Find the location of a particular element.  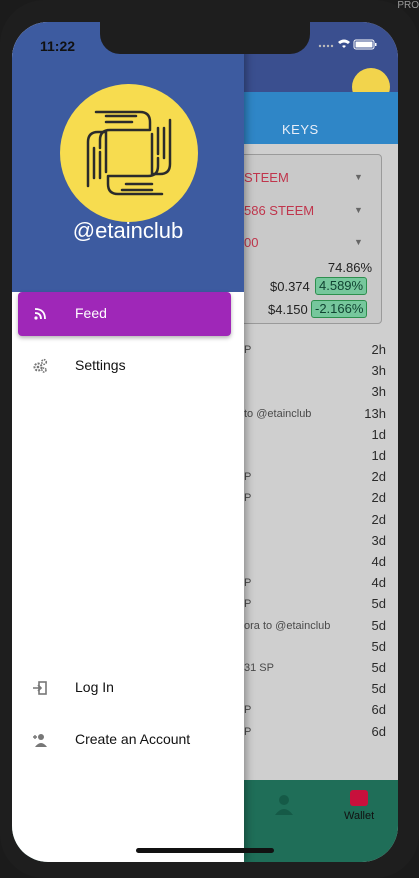

row-description: ora to @etainclub is located at coordinates (287, 625).